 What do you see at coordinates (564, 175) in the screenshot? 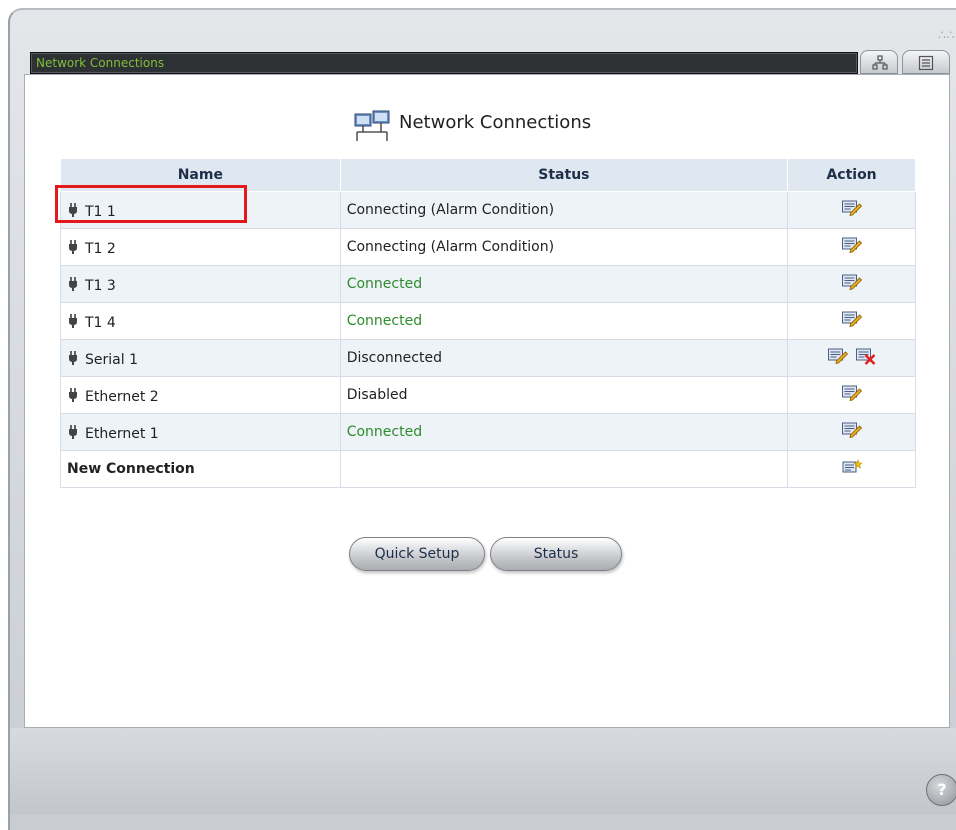
I see `column-header-status: Status` at bounding box center [564, 175].